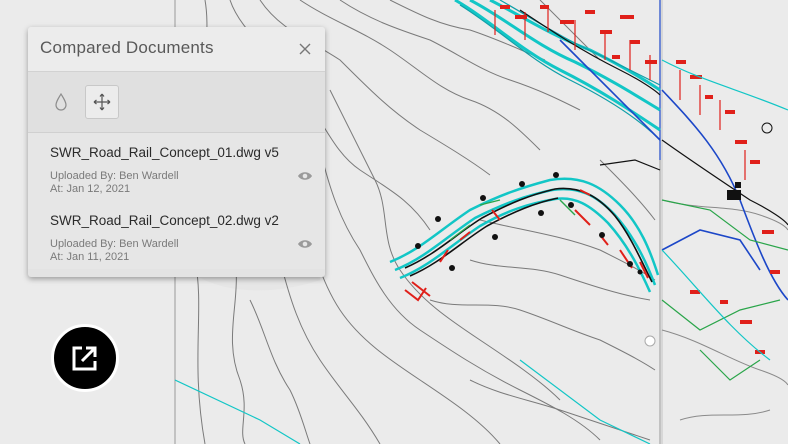 The image size is (788, 444). I want to click on compare-toolbar, so click(176, 102).